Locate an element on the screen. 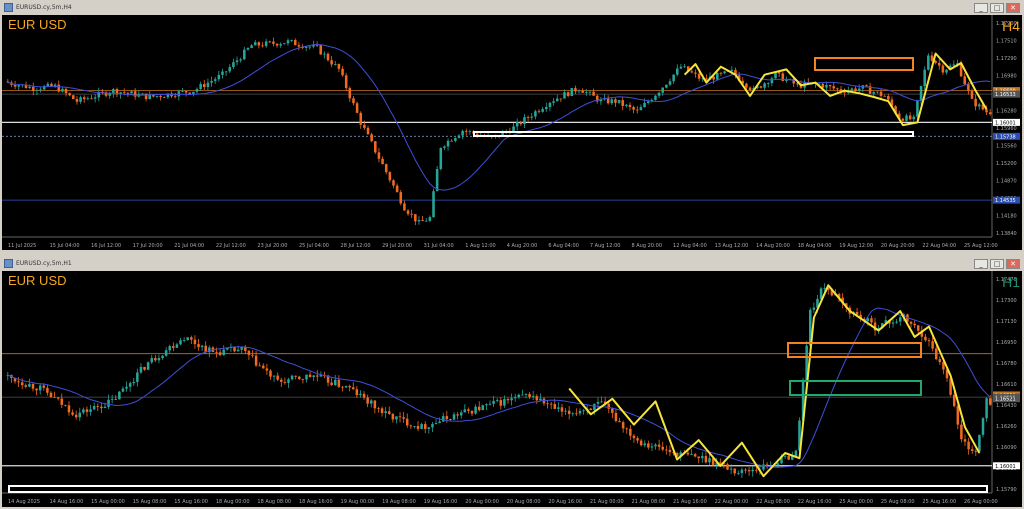 The image size is (1024, 509). x-tick-label: 19 Aug 00:00 is located at coordinates (358, 502).